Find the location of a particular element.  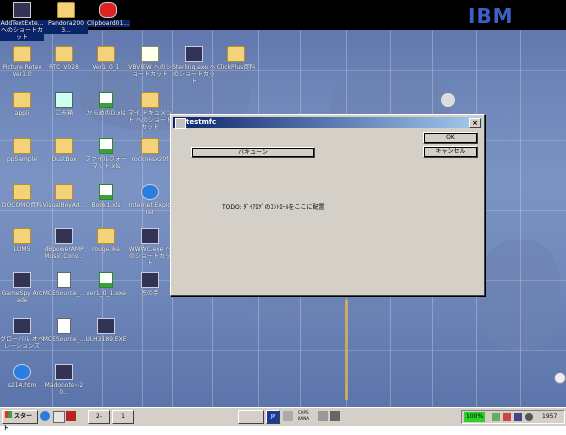

desktop-icon: DustBox is located at coordinates (64, 150).